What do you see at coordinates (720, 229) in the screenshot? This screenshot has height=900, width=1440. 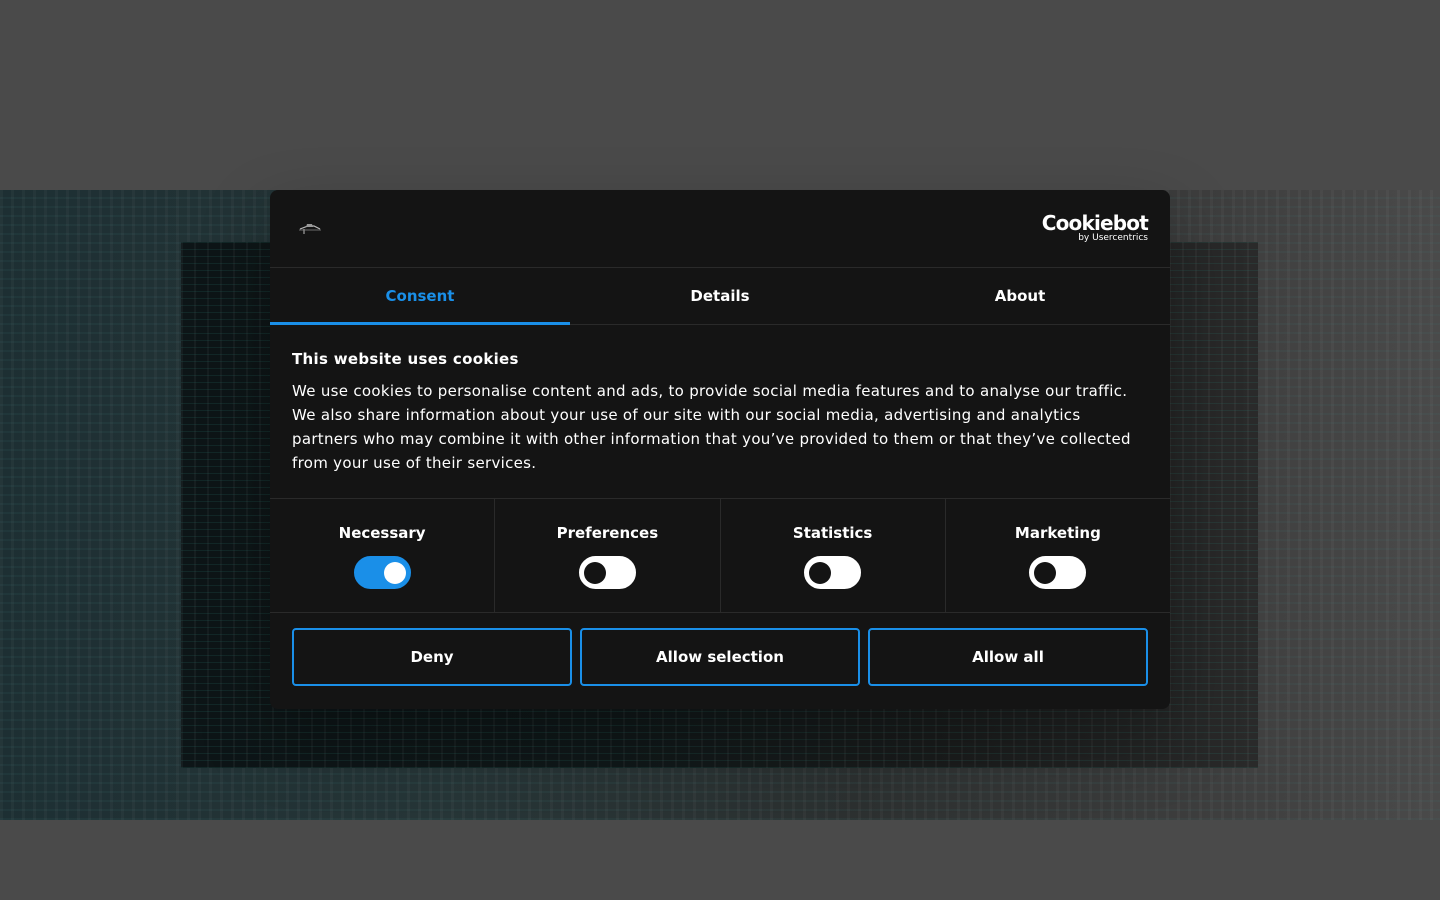 I see `dialog-header: Cookiebot by Usercentrics` at bounding box center [720, 229].